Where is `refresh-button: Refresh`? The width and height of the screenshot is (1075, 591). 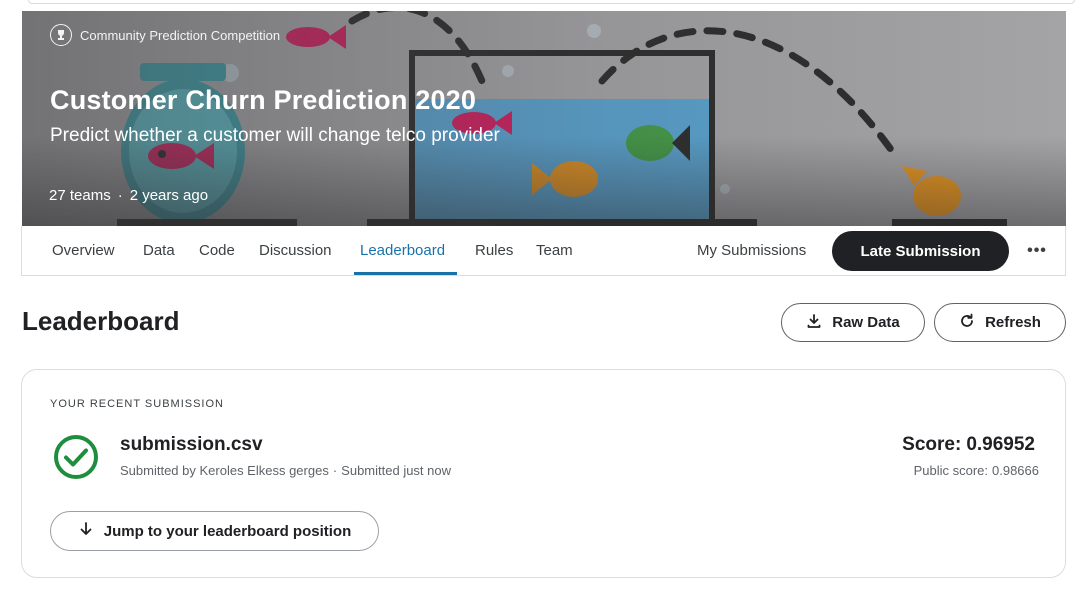
refresh-button: Refresh is located at coordinates (1000, 322).